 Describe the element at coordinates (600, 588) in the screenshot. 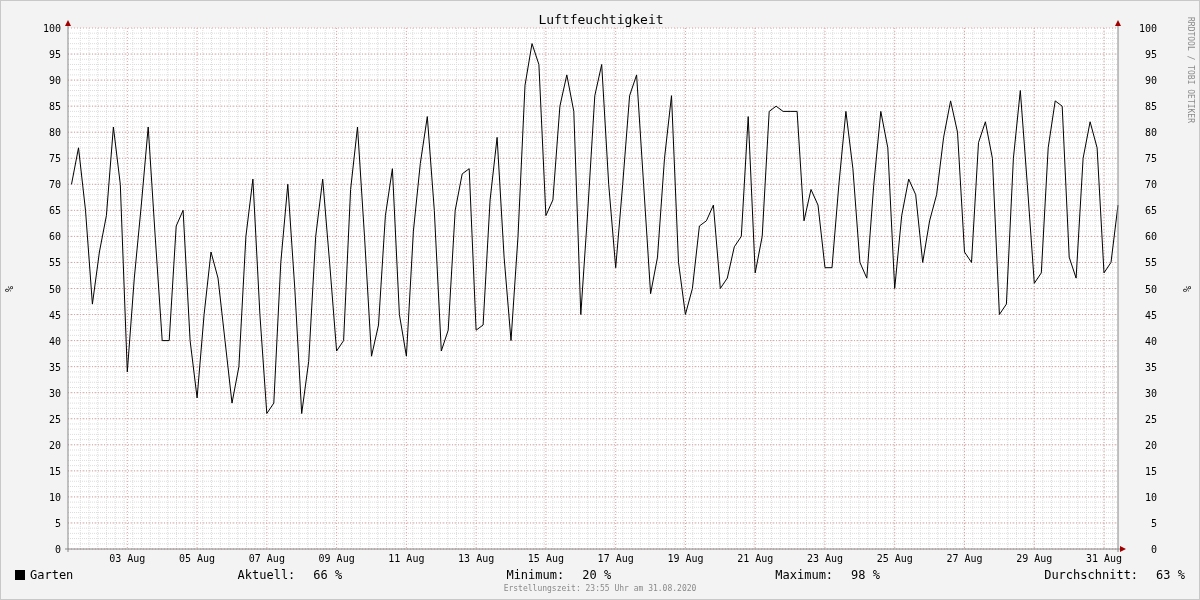

I see `creation-time-text: Erstellungszeit: 23:55 Uhr am 31.08.2020` at that location.